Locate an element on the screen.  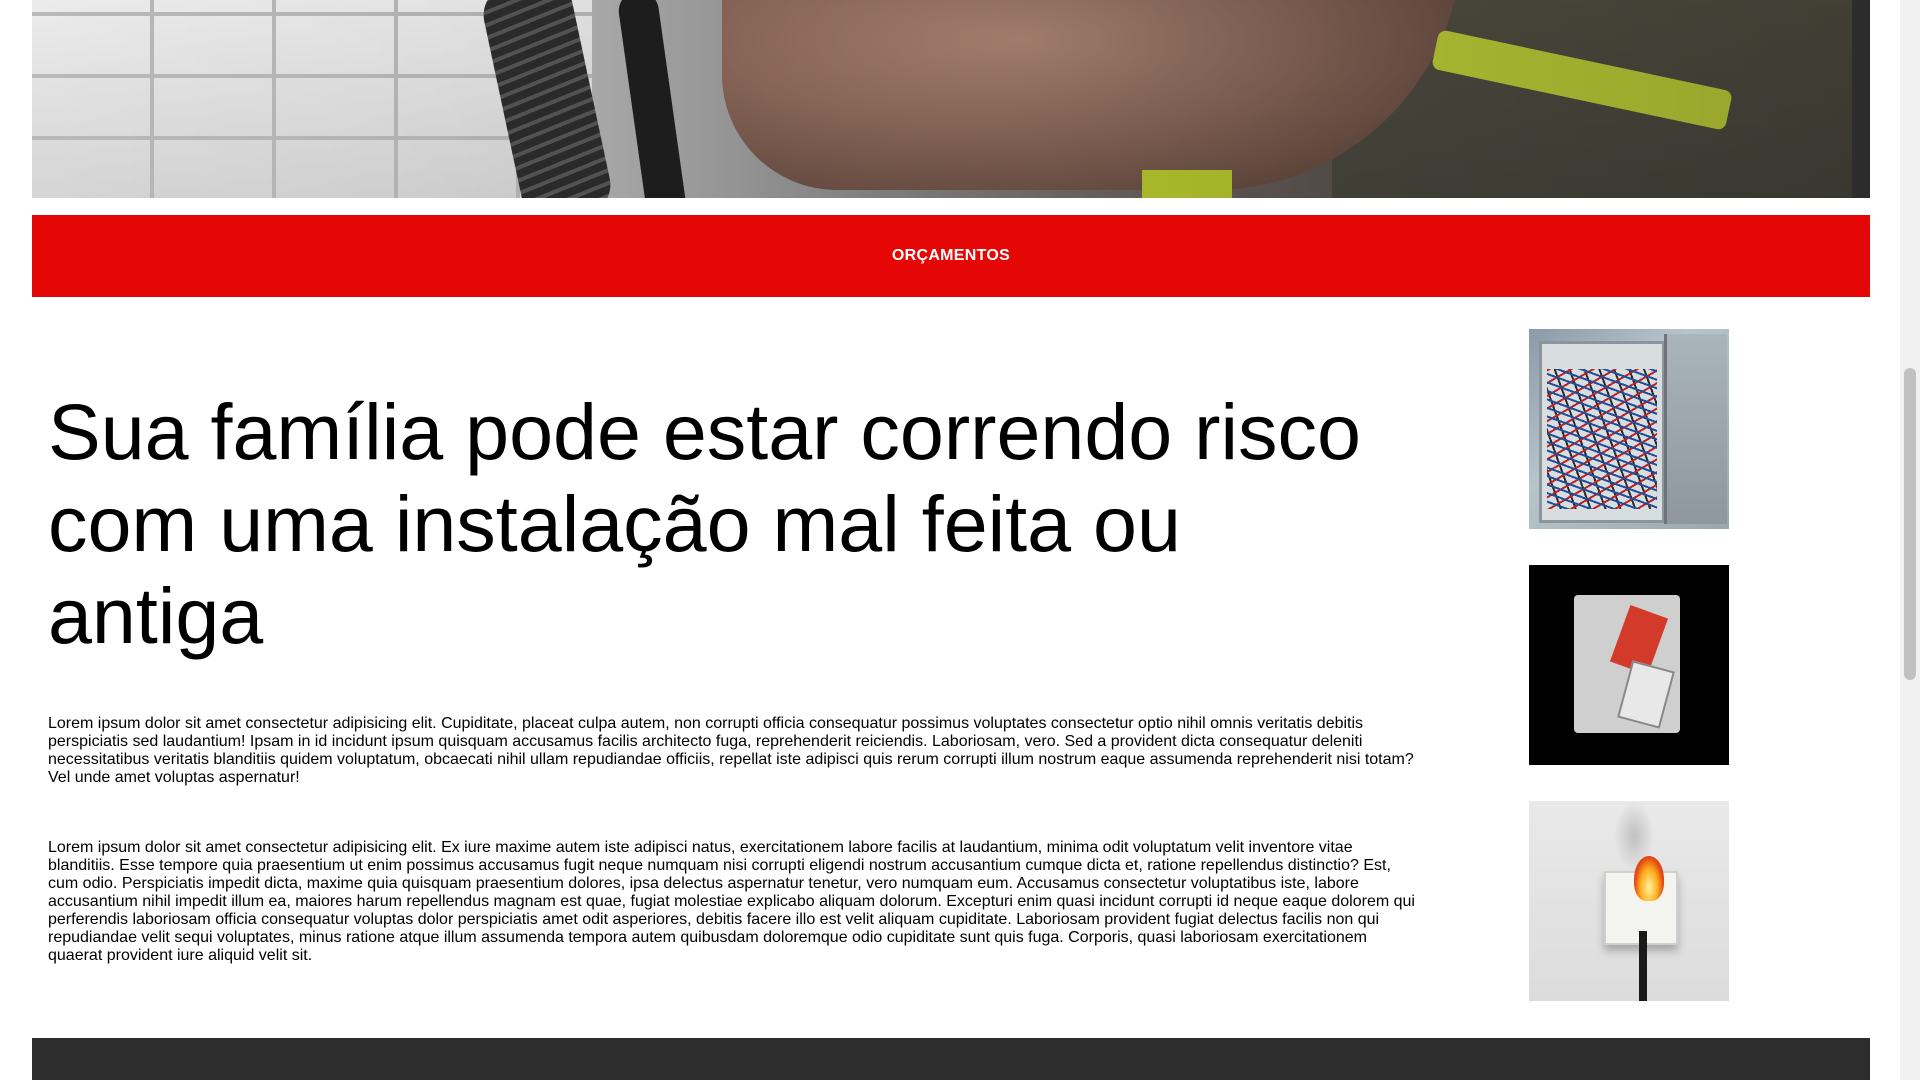
panel-wires is located at coordinates (1602, 439).